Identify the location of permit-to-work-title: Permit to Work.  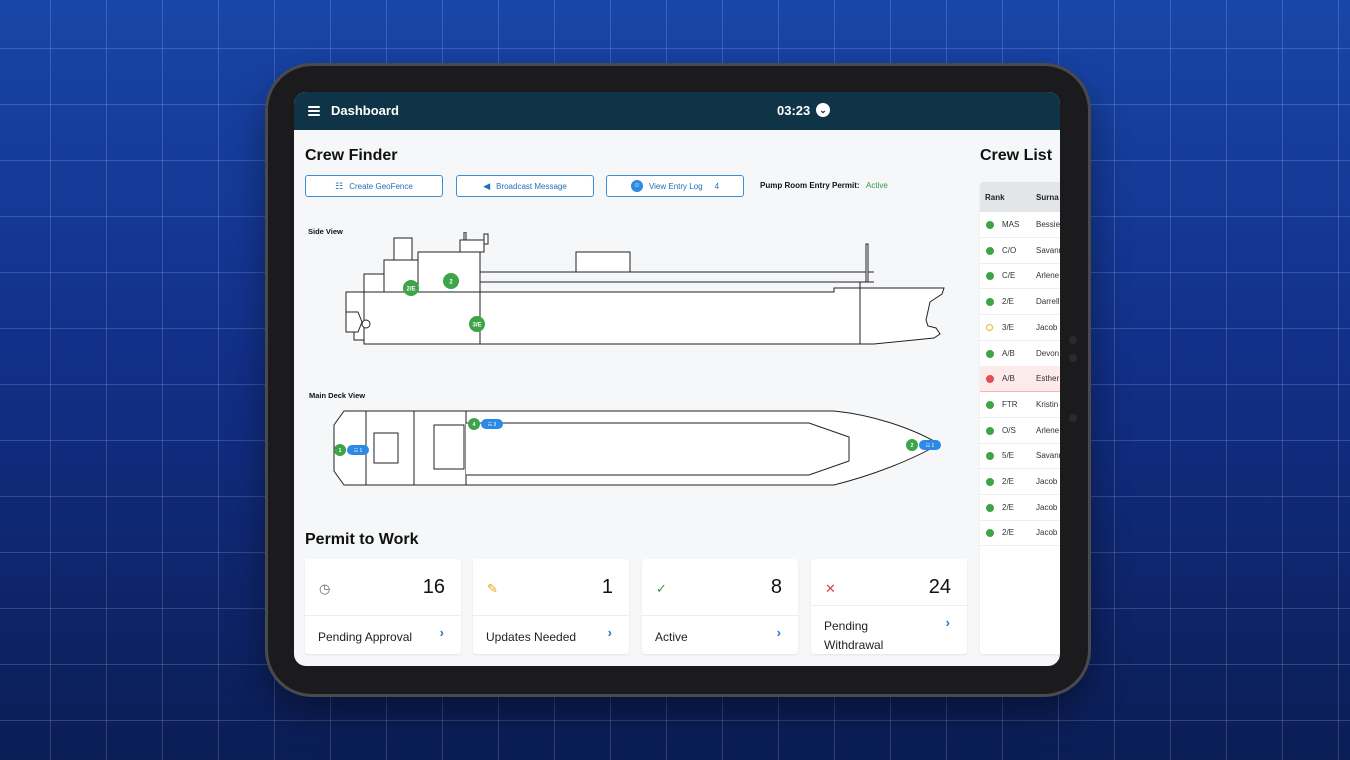
(362, 539).